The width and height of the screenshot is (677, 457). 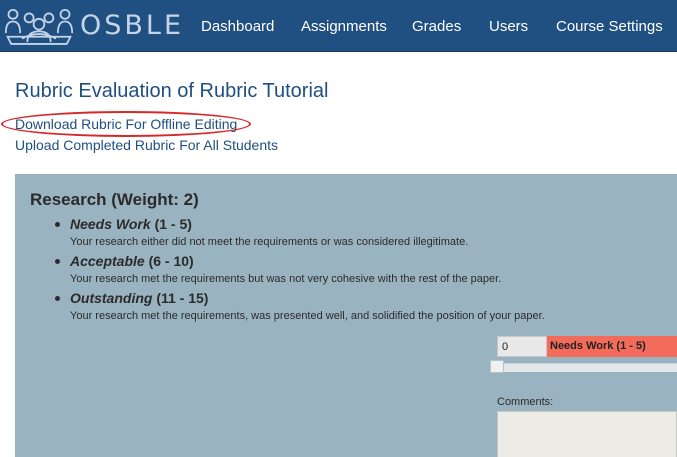 What do you see at coordinates (172, 91) in the screenshot?
I see `page-title: Rubric Evaluation of Rubric Tutorial` at bounding box center [172, 91].